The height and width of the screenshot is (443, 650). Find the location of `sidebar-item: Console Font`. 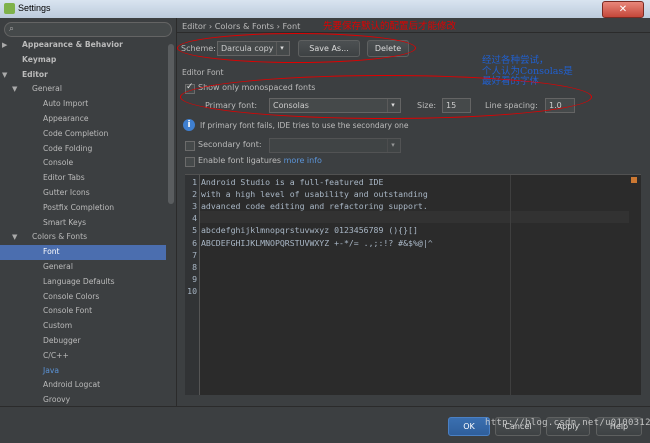

sidebar-item: Console Font is located at coordinates (83, 311).